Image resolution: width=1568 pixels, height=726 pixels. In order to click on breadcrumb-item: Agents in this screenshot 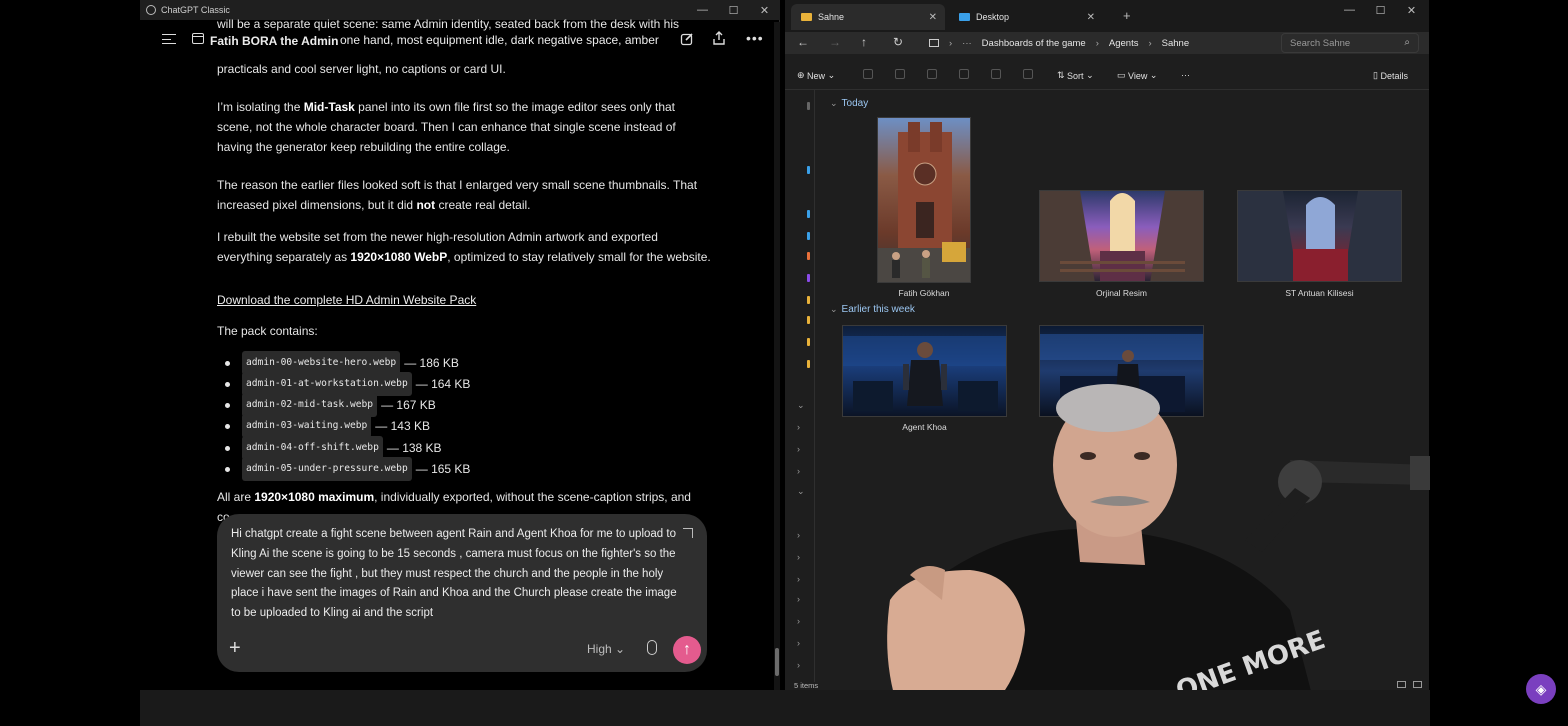, I will do `click(1124, 43)`.